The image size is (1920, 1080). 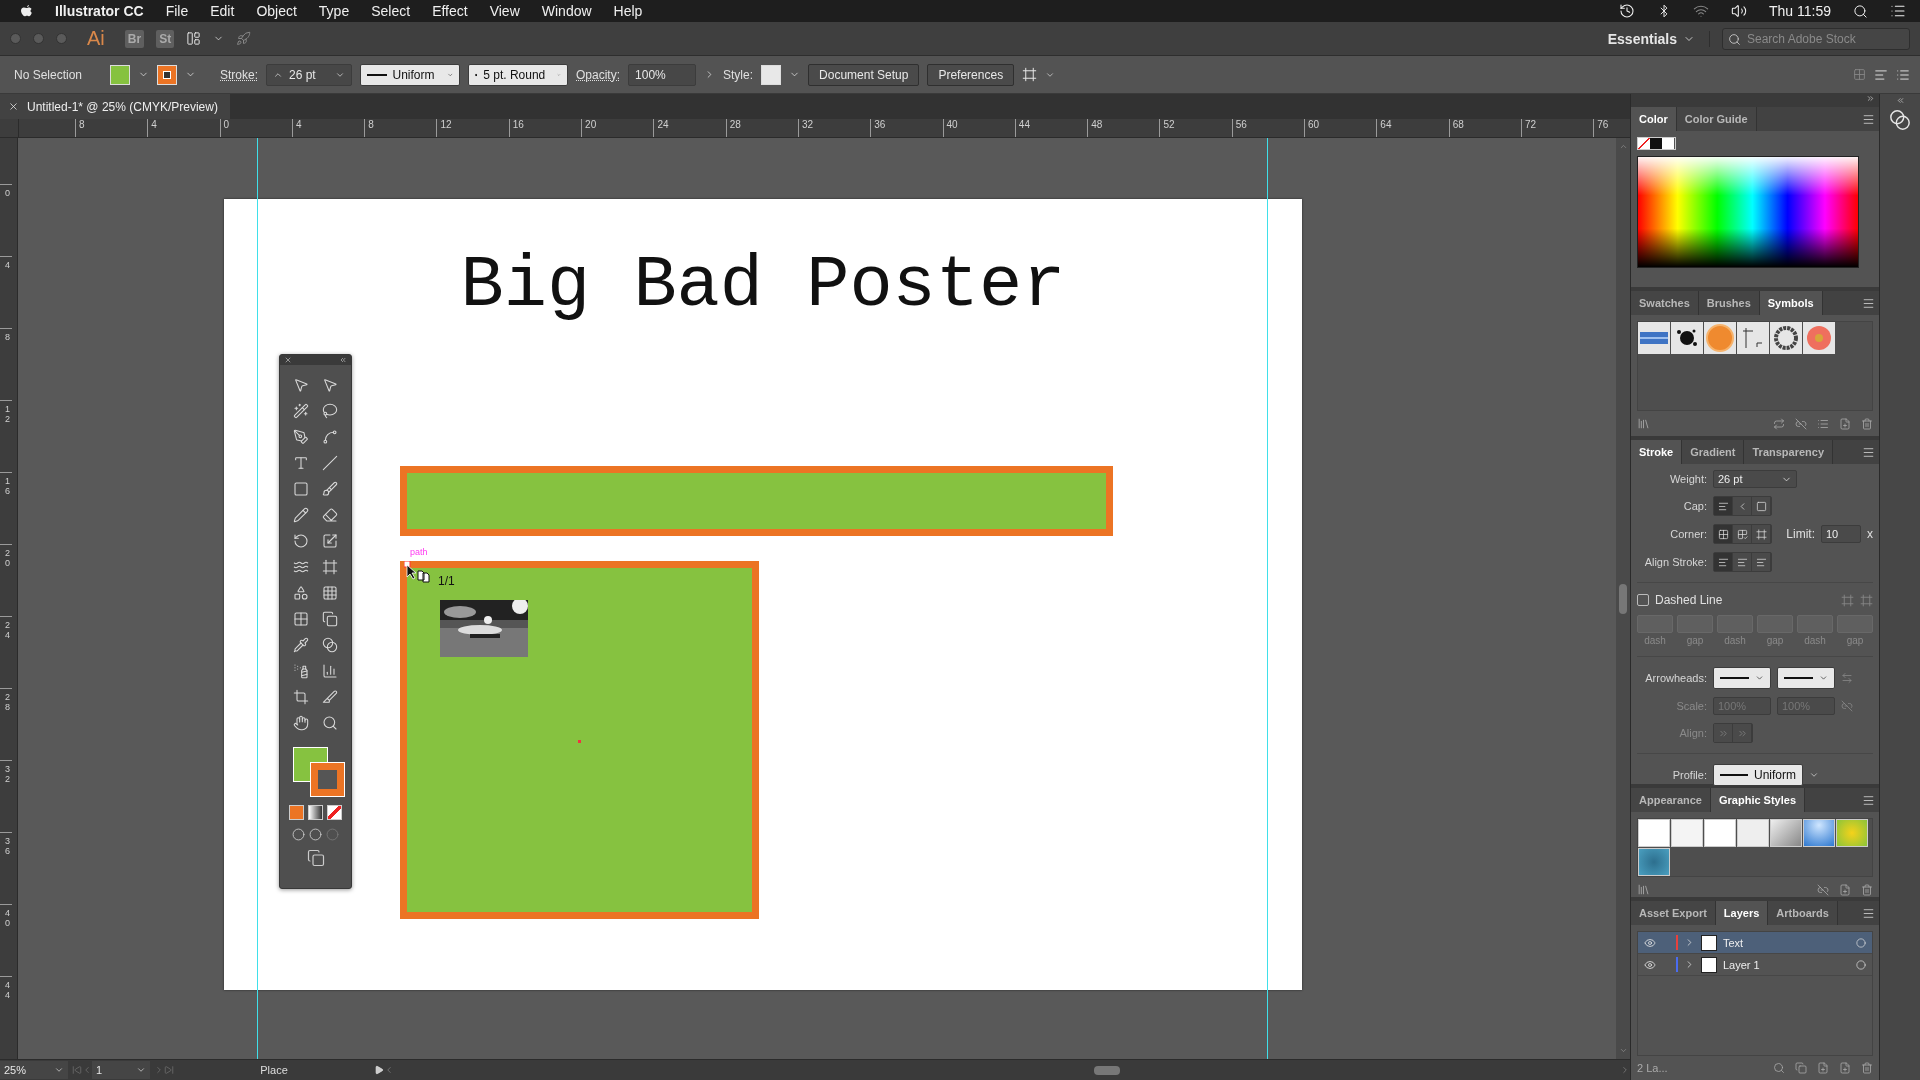 What do you see at coordinates (194, 38) in the screenshot?
I see `layout-icon` at bounding box center [194, 38].